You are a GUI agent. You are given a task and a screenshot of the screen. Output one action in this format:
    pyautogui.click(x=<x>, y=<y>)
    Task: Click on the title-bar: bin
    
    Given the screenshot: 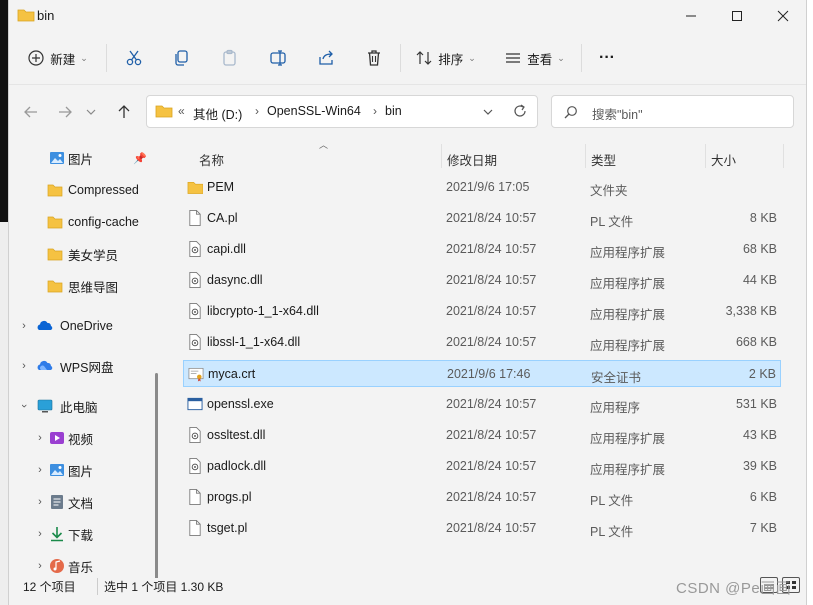 What is the action you would take?
    pyautogui.click(x=407, y=16)
    